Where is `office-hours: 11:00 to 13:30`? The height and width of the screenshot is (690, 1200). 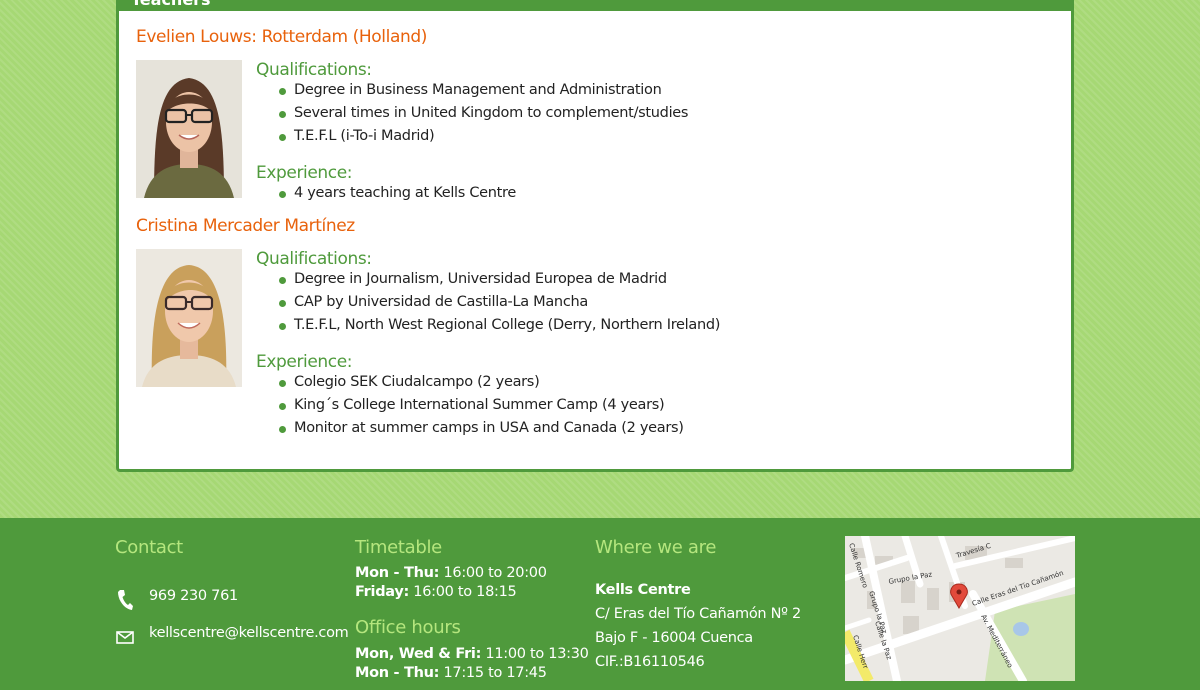
office-hours: 11:00 to 13:30 is located at coordinates (537, 654).